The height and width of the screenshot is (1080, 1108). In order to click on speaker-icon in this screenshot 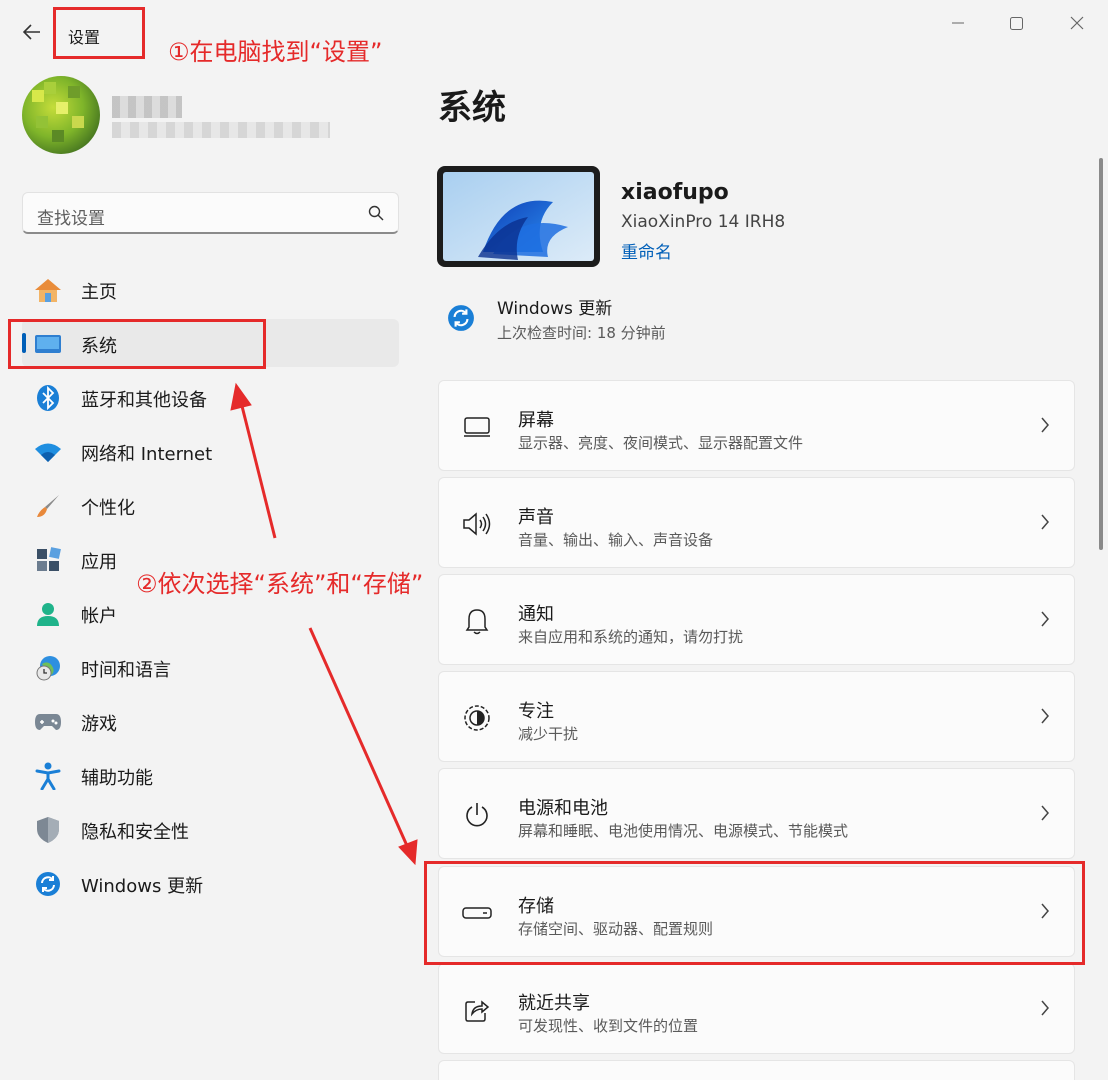, I will do `click(477, 524)`.